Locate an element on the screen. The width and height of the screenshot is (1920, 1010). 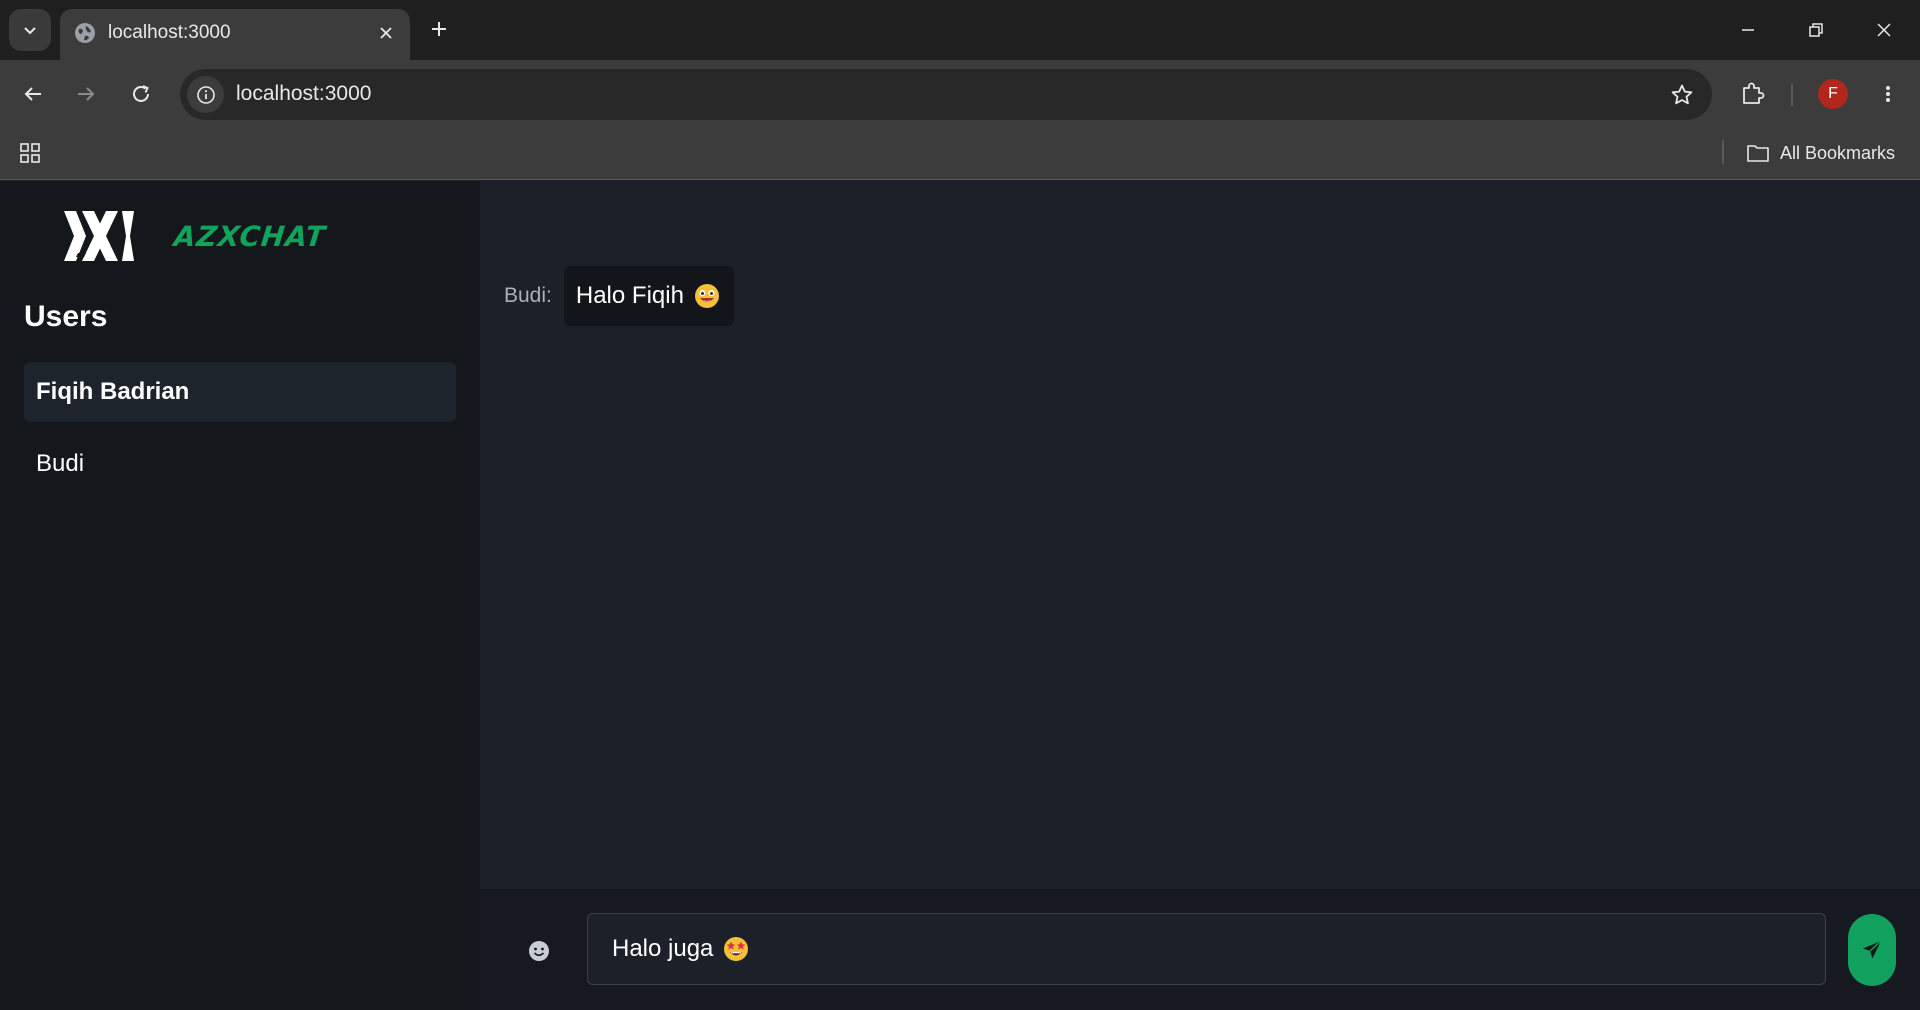
arrow-left-icon is located at coordinates (32, 94).